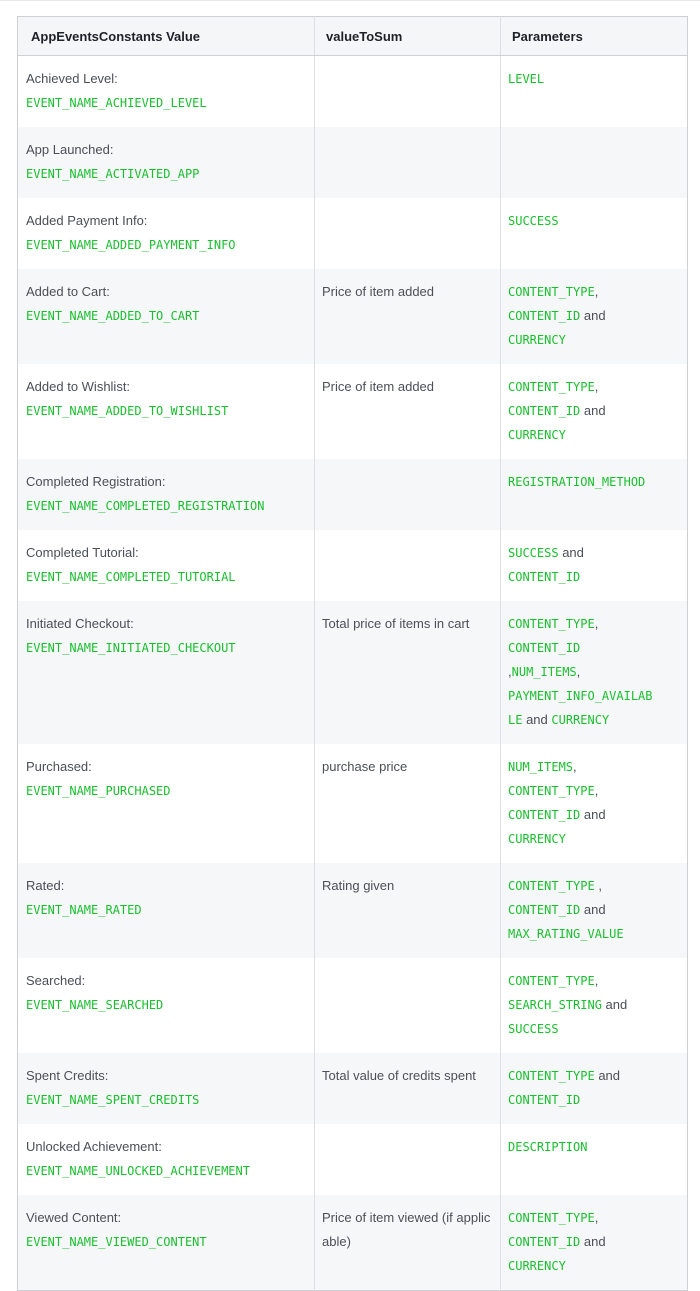 Image resolution: width=700 pixels, height=1291 pixels. I want to click on event-label: App Launched:, so click(70, 149).